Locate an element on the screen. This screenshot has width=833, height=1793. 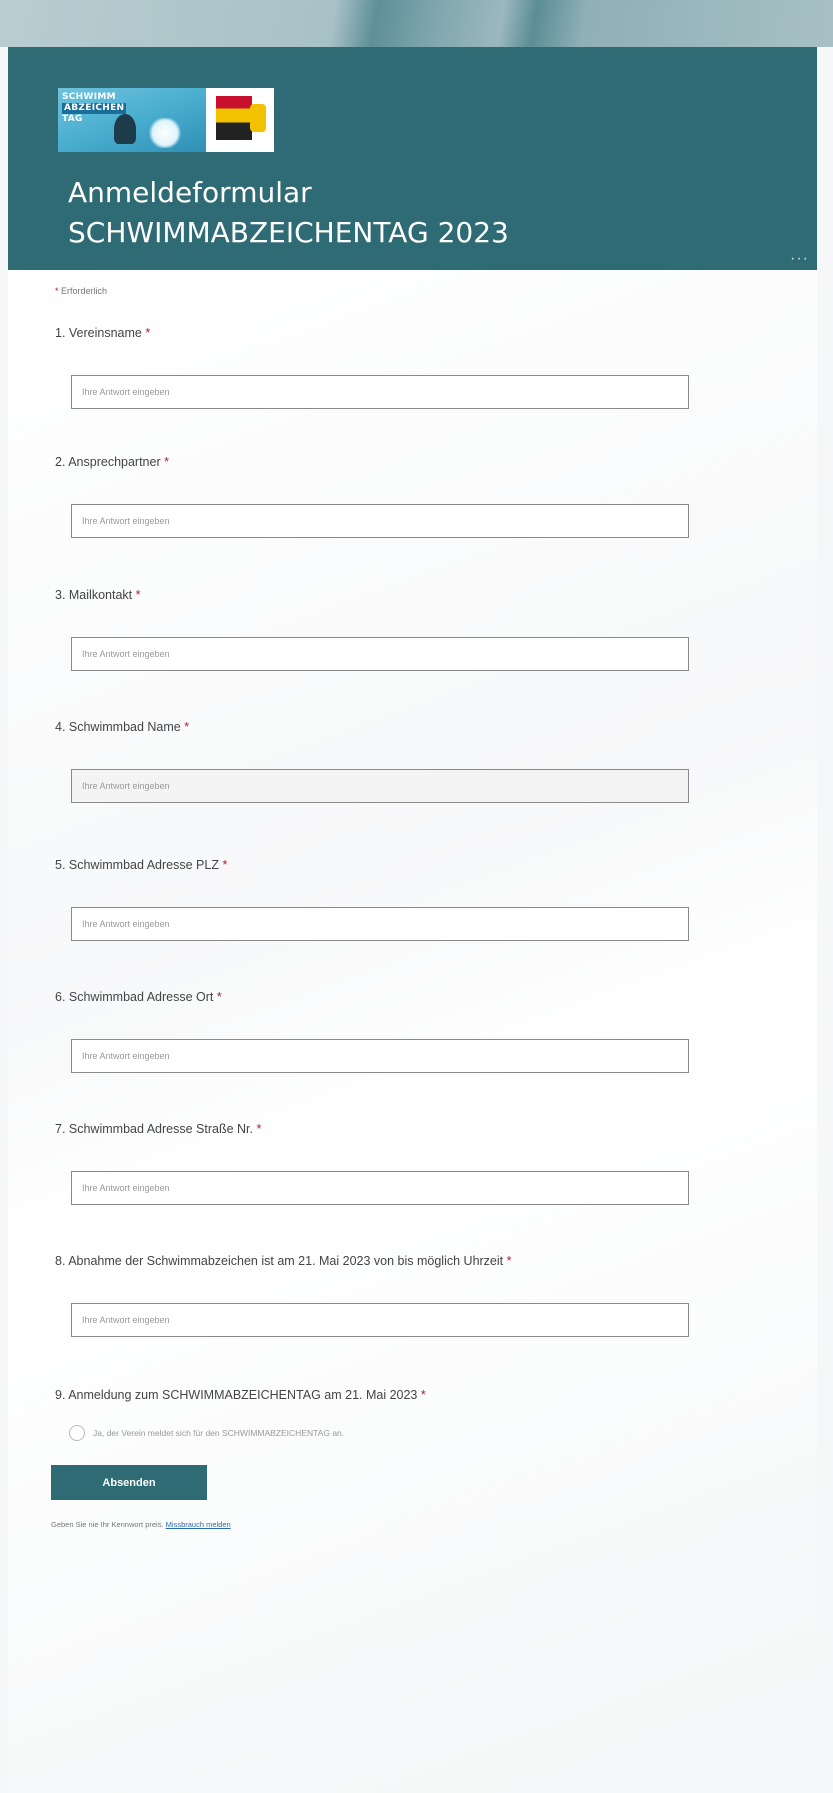
submit-button: Absenden is located at coordinates (129, 1482).